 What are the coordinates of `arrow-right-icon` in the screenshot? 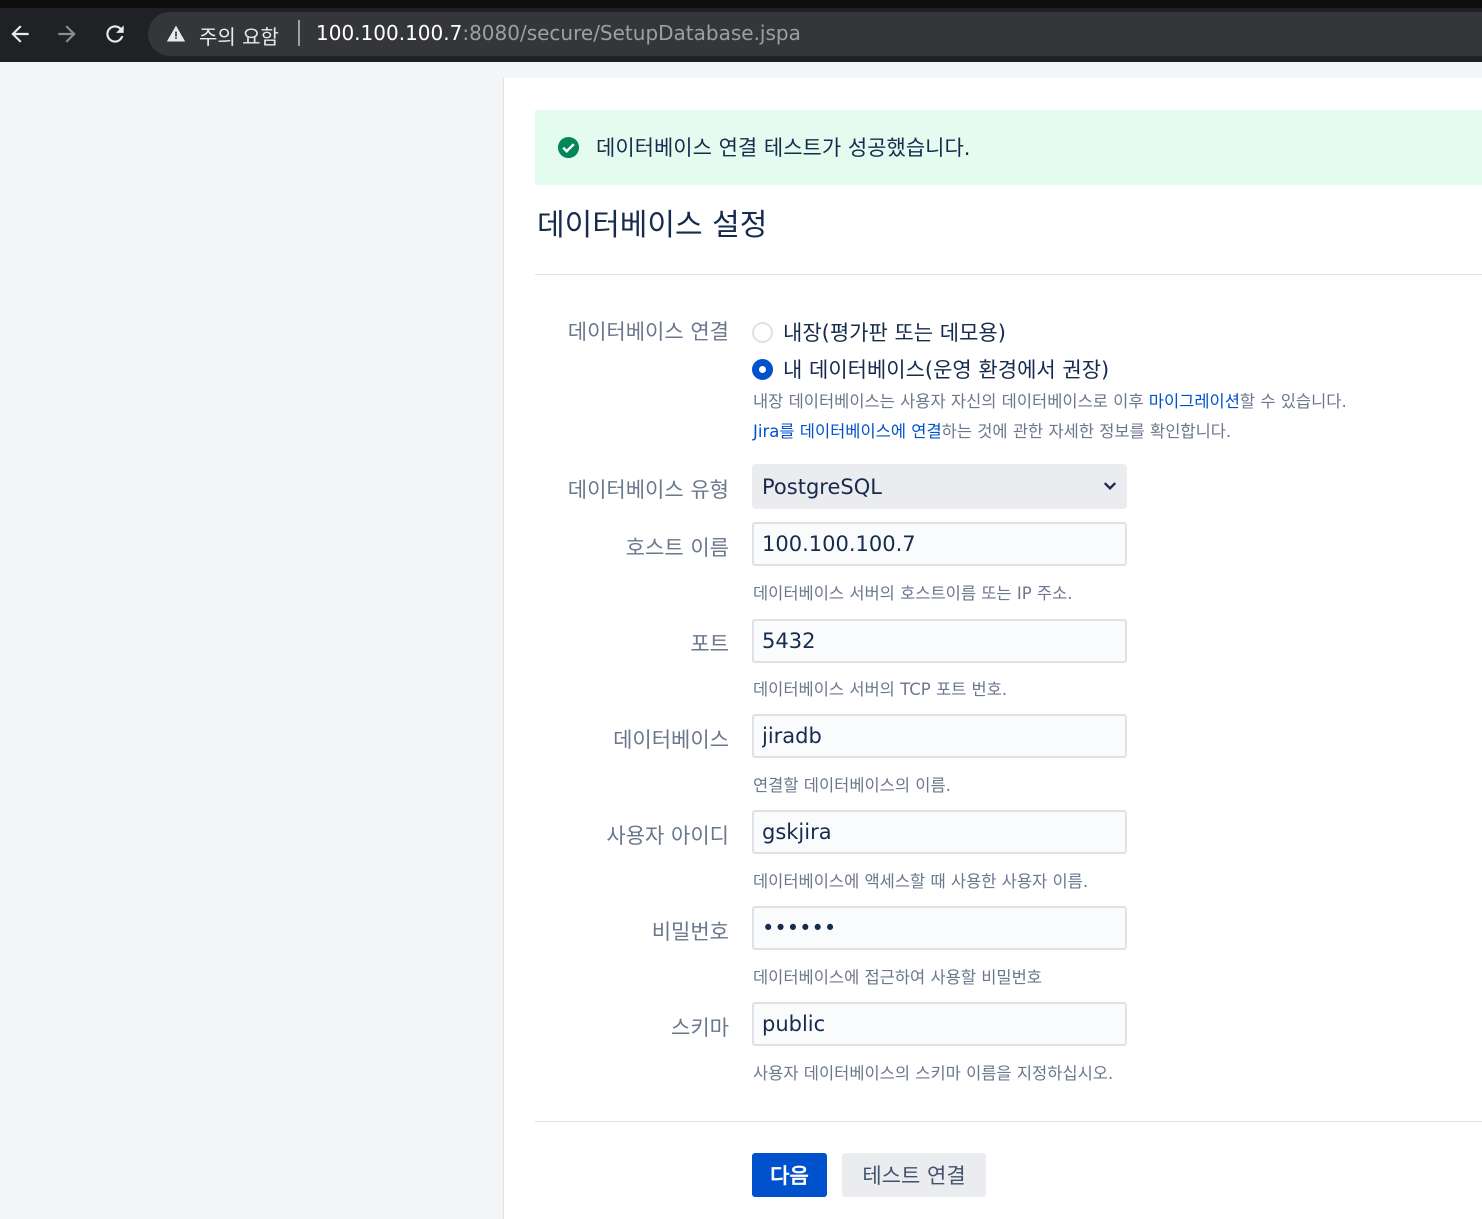 It's located at (67, 34).